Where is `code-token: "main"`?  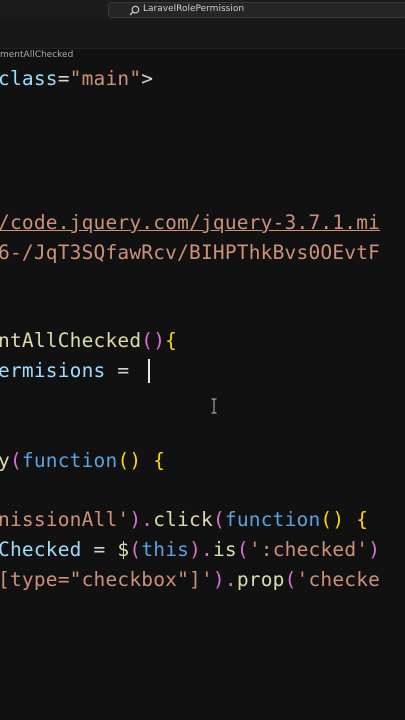 code-token: "main" is located at coordinates (105, 78).